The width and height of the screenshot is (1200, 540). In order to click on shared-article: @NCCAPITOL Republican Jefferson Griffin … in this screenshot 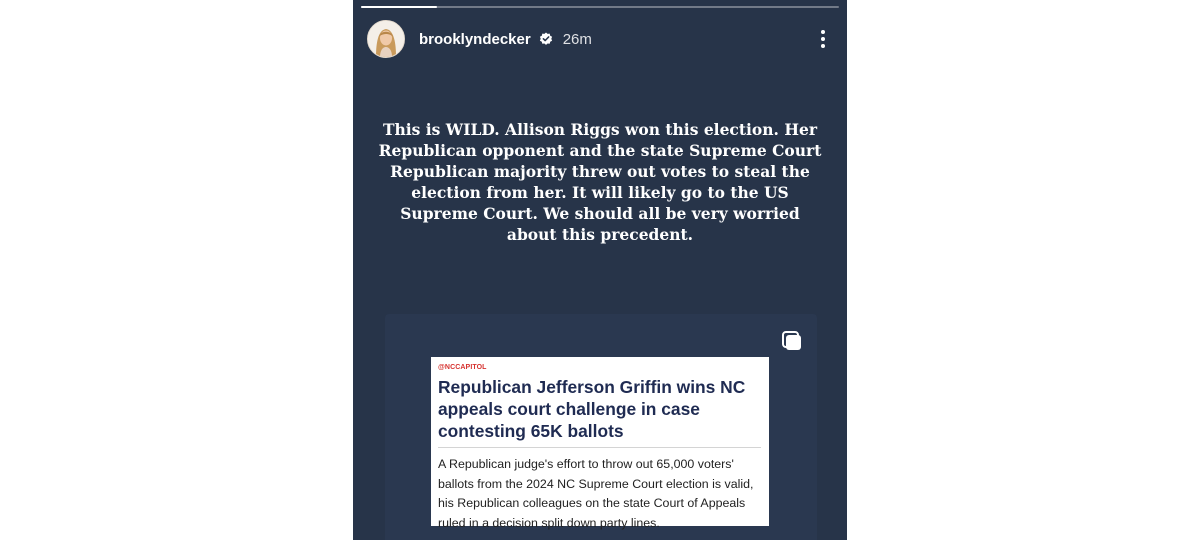, I will do `click(600, 443)`.